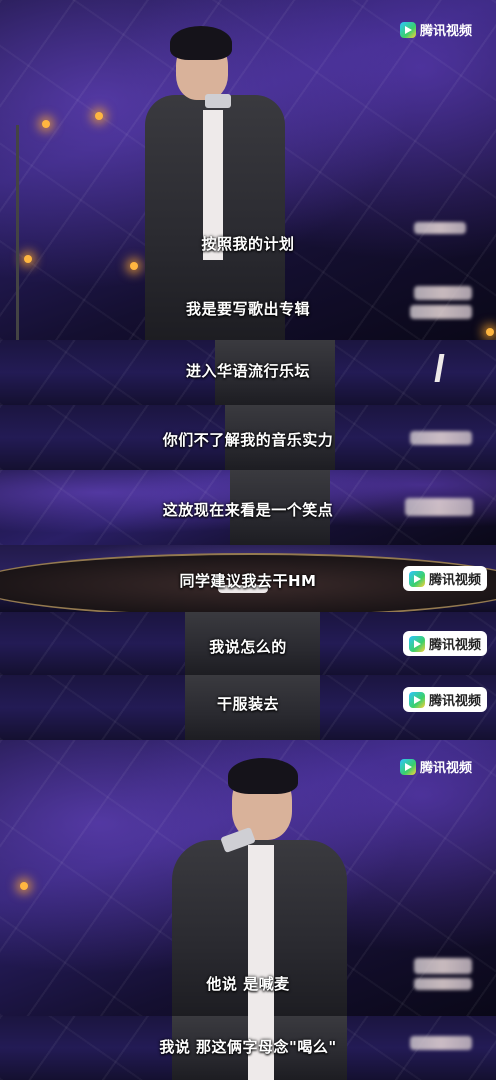 Image resolution: width=496 pixels, height=1080 pixels. I want to click on subtitle: 他说 是喊麦, so click(248, 984).